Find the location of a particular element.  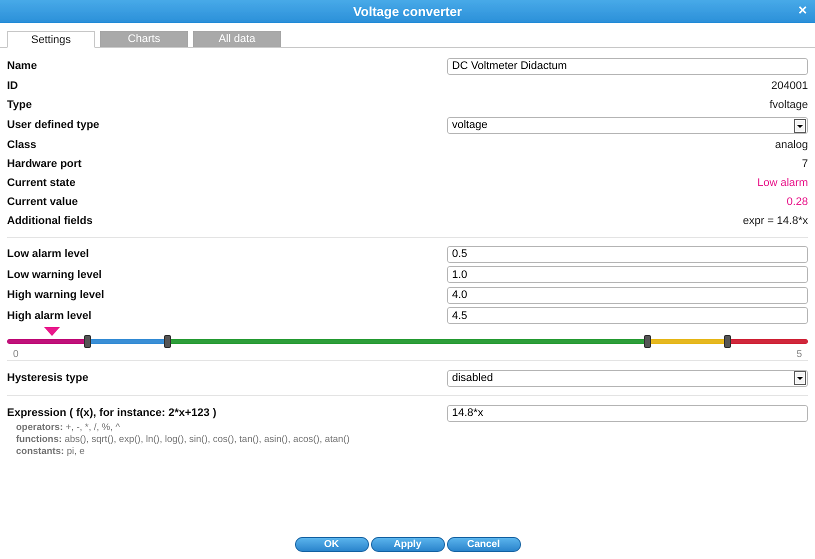

field-label: Current state is located at coordinates (41, 184).